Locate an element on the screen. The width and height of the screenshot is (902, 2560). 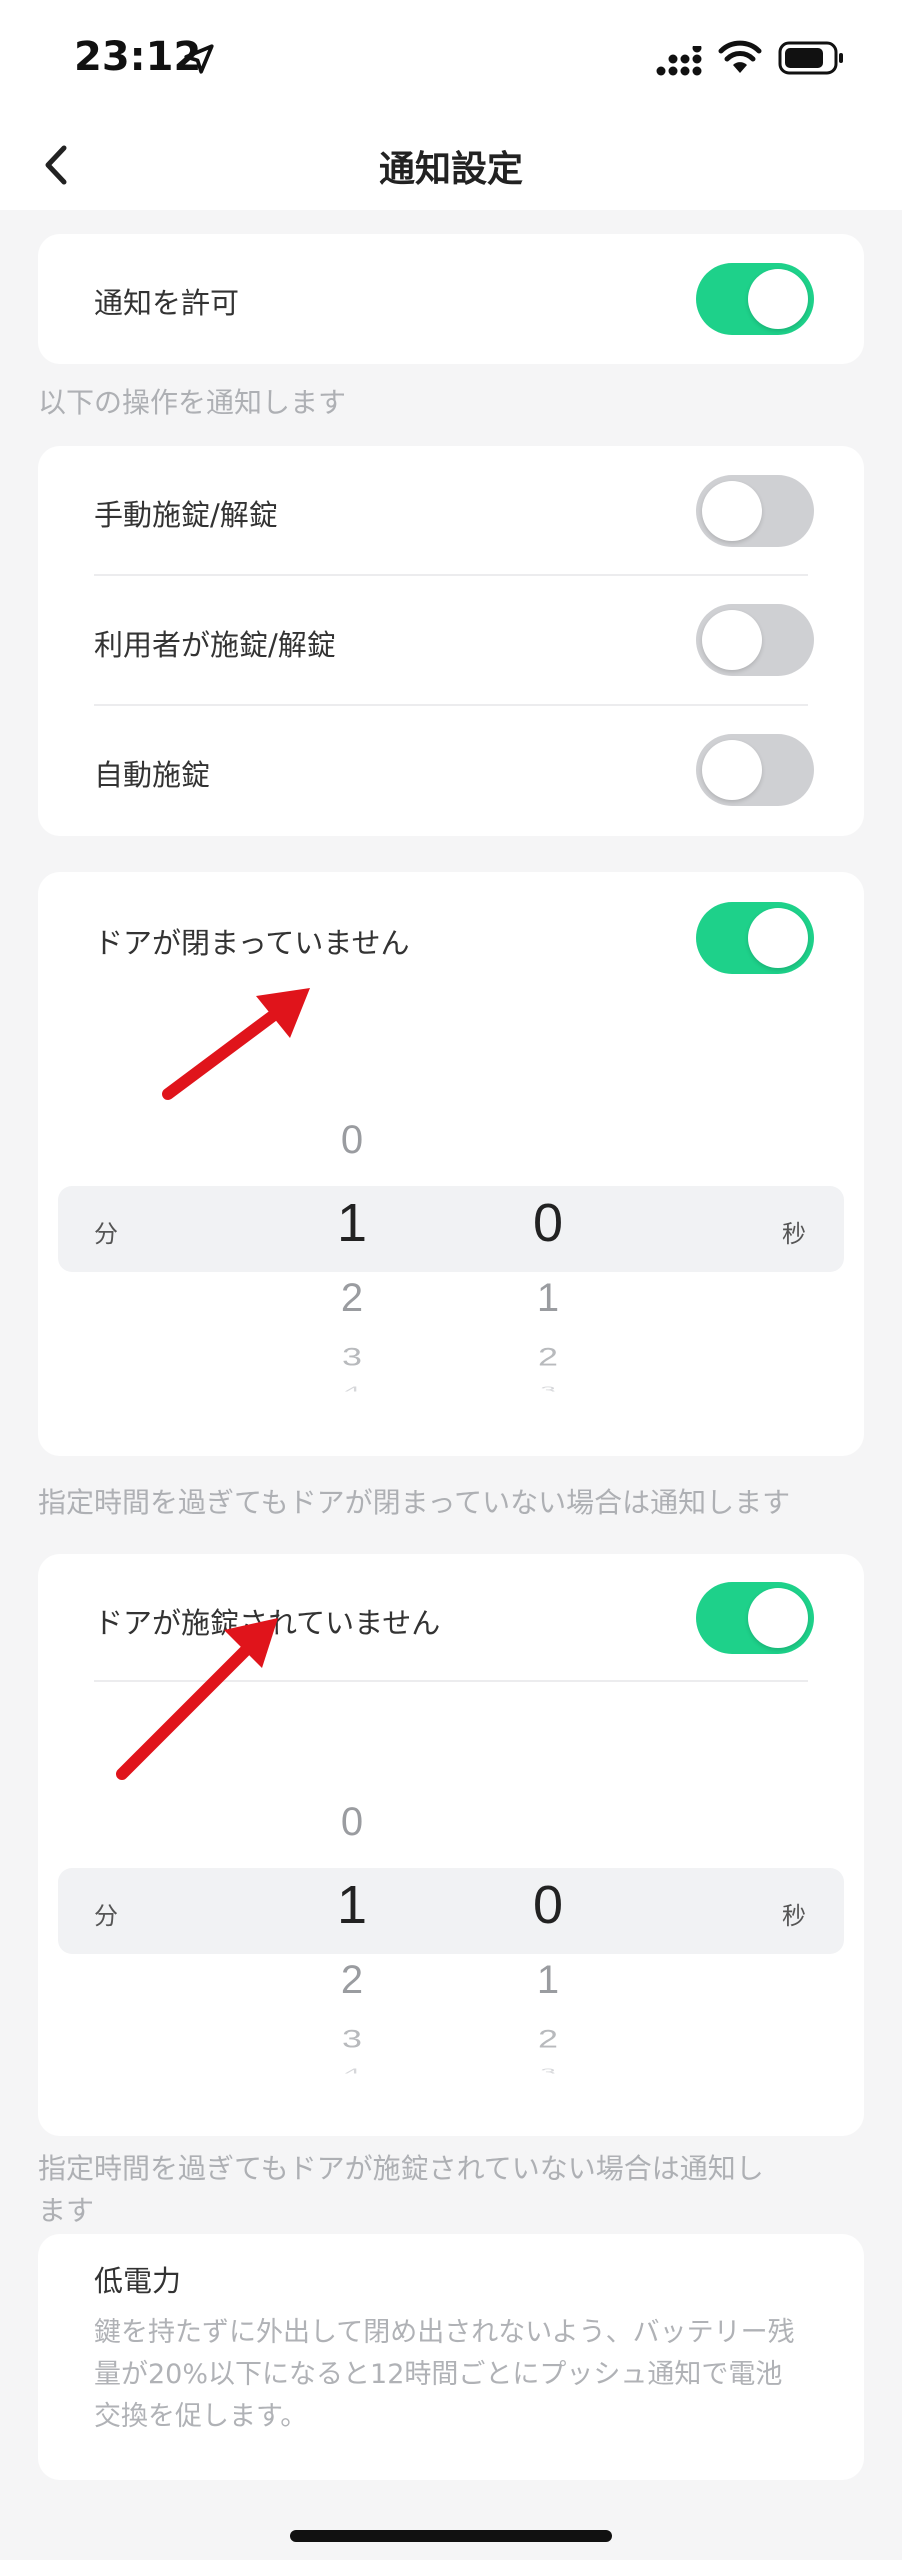
operations-section-header: 以下の操作を通知します is located at coordinates (192, 402).